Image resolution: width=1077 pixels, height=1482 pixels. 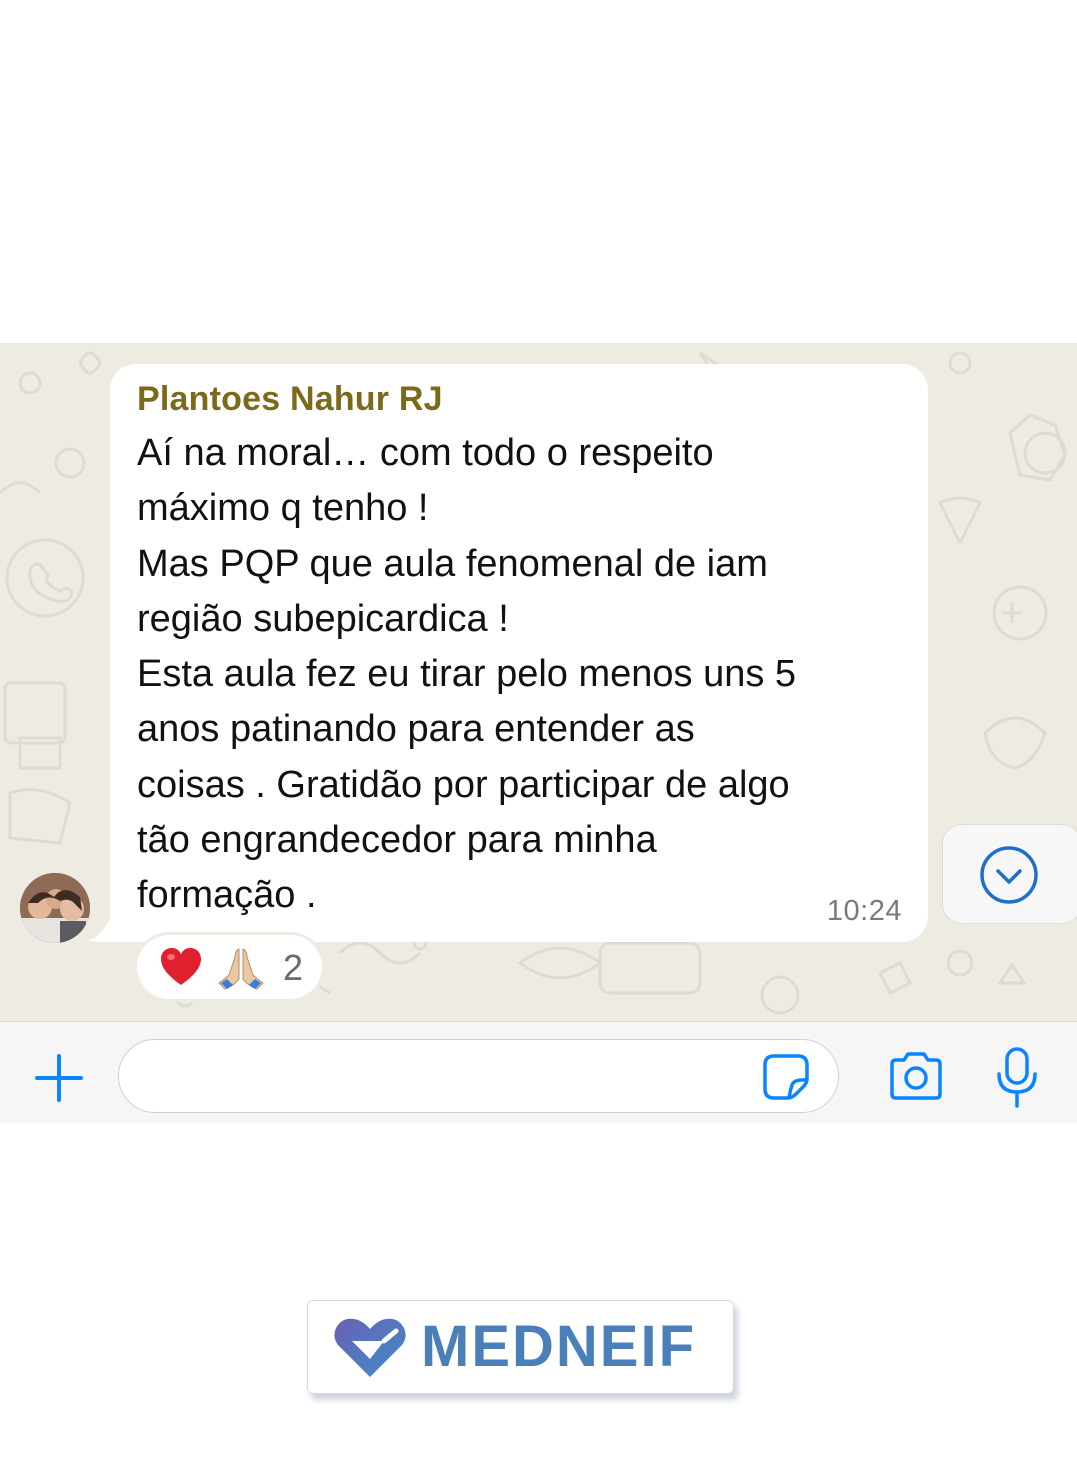 I want to click on message-input, so click(x=478, y=1076).